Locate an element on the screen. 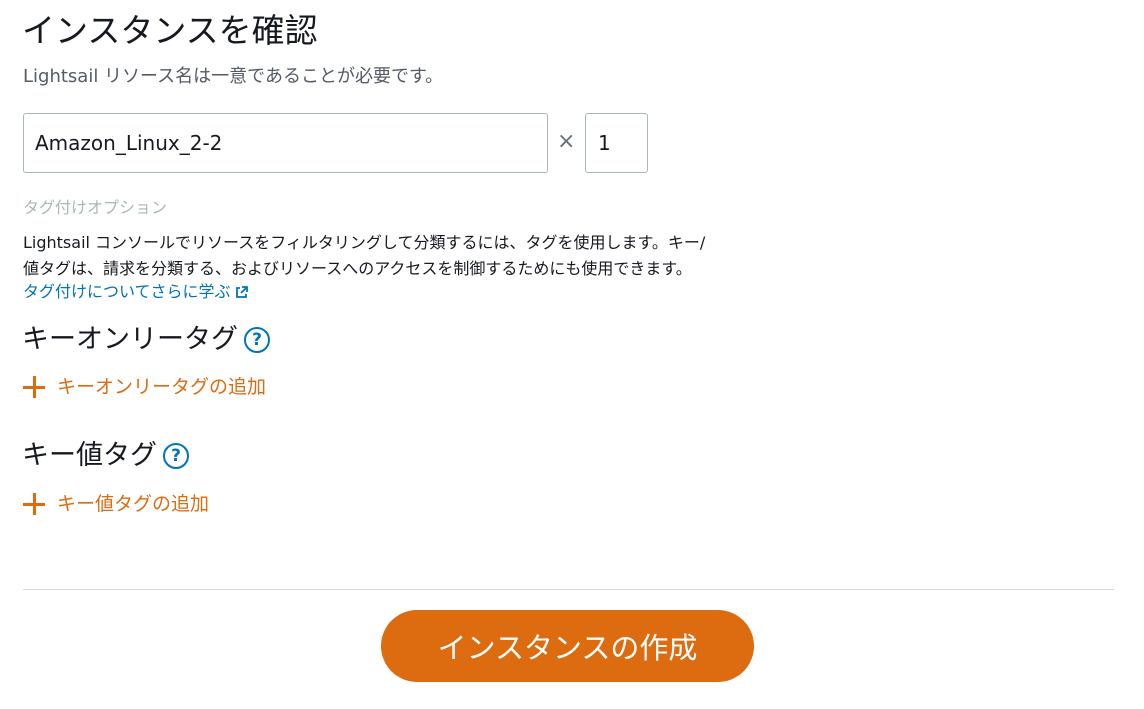 This screenshot has height=709, width=1144. add-key-only-tag-button: キーオンリータグの追加 is located at coordinates (144, 387).